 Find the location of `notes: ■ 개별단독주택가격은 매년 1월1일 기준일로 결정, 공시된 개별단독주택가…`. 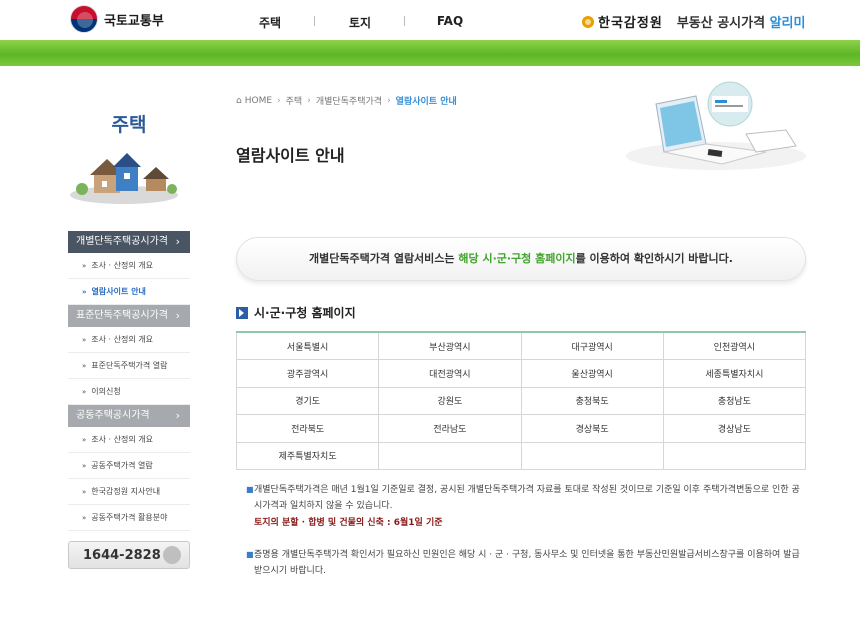

notes: ■ 개별단독주택가격은 매년 1월1일 기준일로 결정, 공시된 개별단독주택가… is located at coordinates (526, 530).